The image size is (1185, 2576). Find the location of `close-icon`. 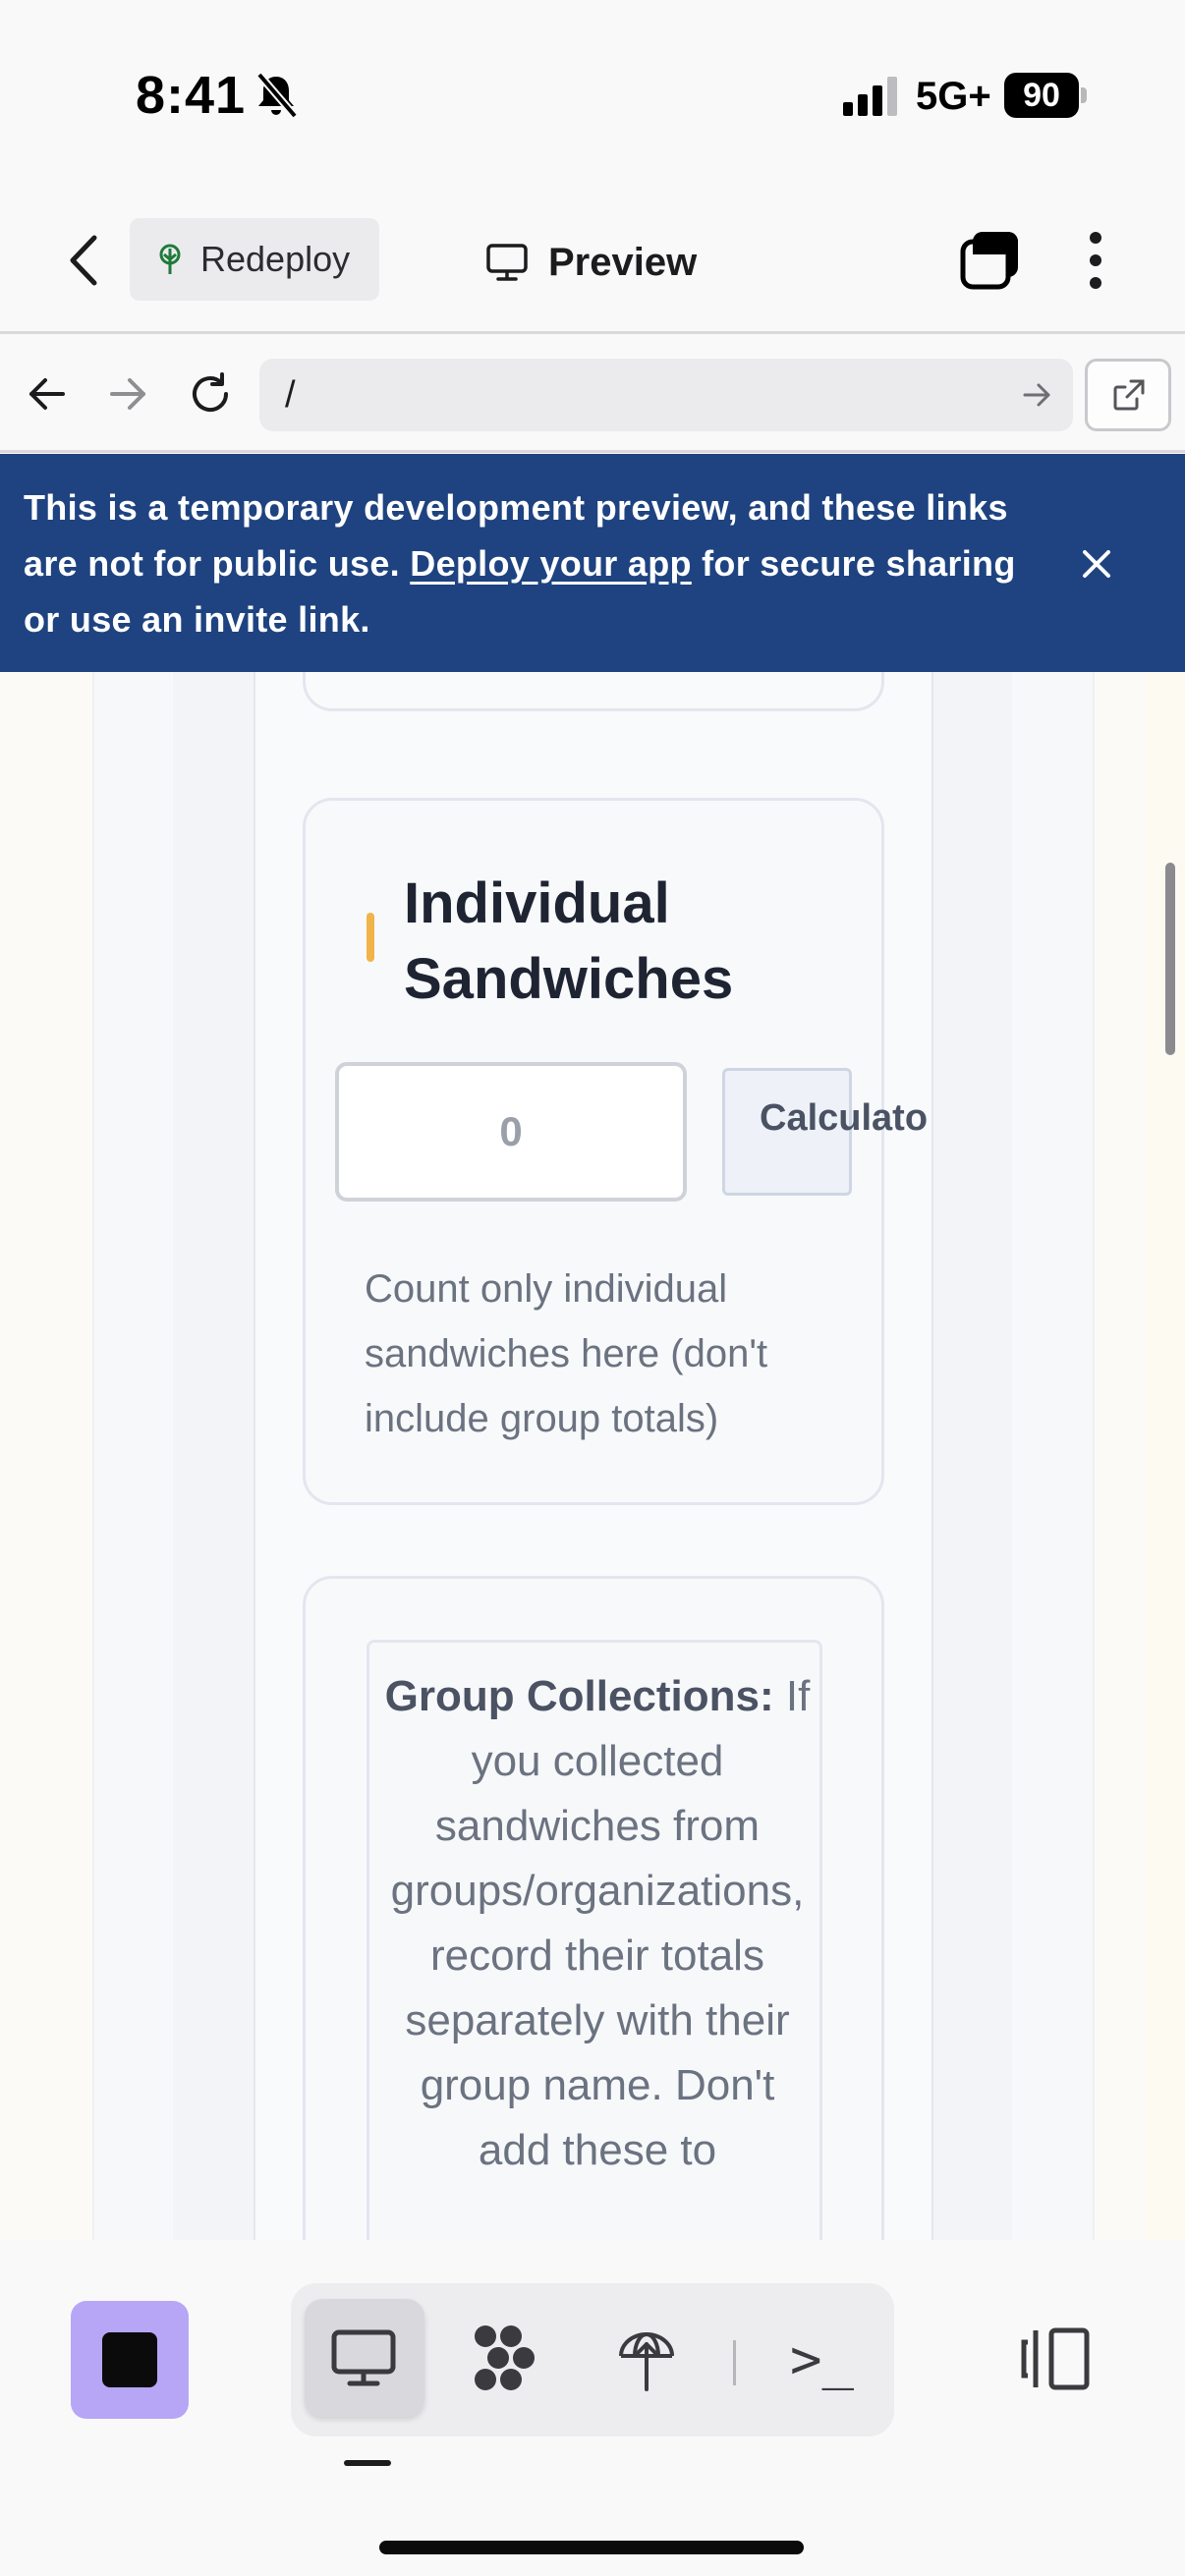

close-icon is located at coordinates (1096, 564).